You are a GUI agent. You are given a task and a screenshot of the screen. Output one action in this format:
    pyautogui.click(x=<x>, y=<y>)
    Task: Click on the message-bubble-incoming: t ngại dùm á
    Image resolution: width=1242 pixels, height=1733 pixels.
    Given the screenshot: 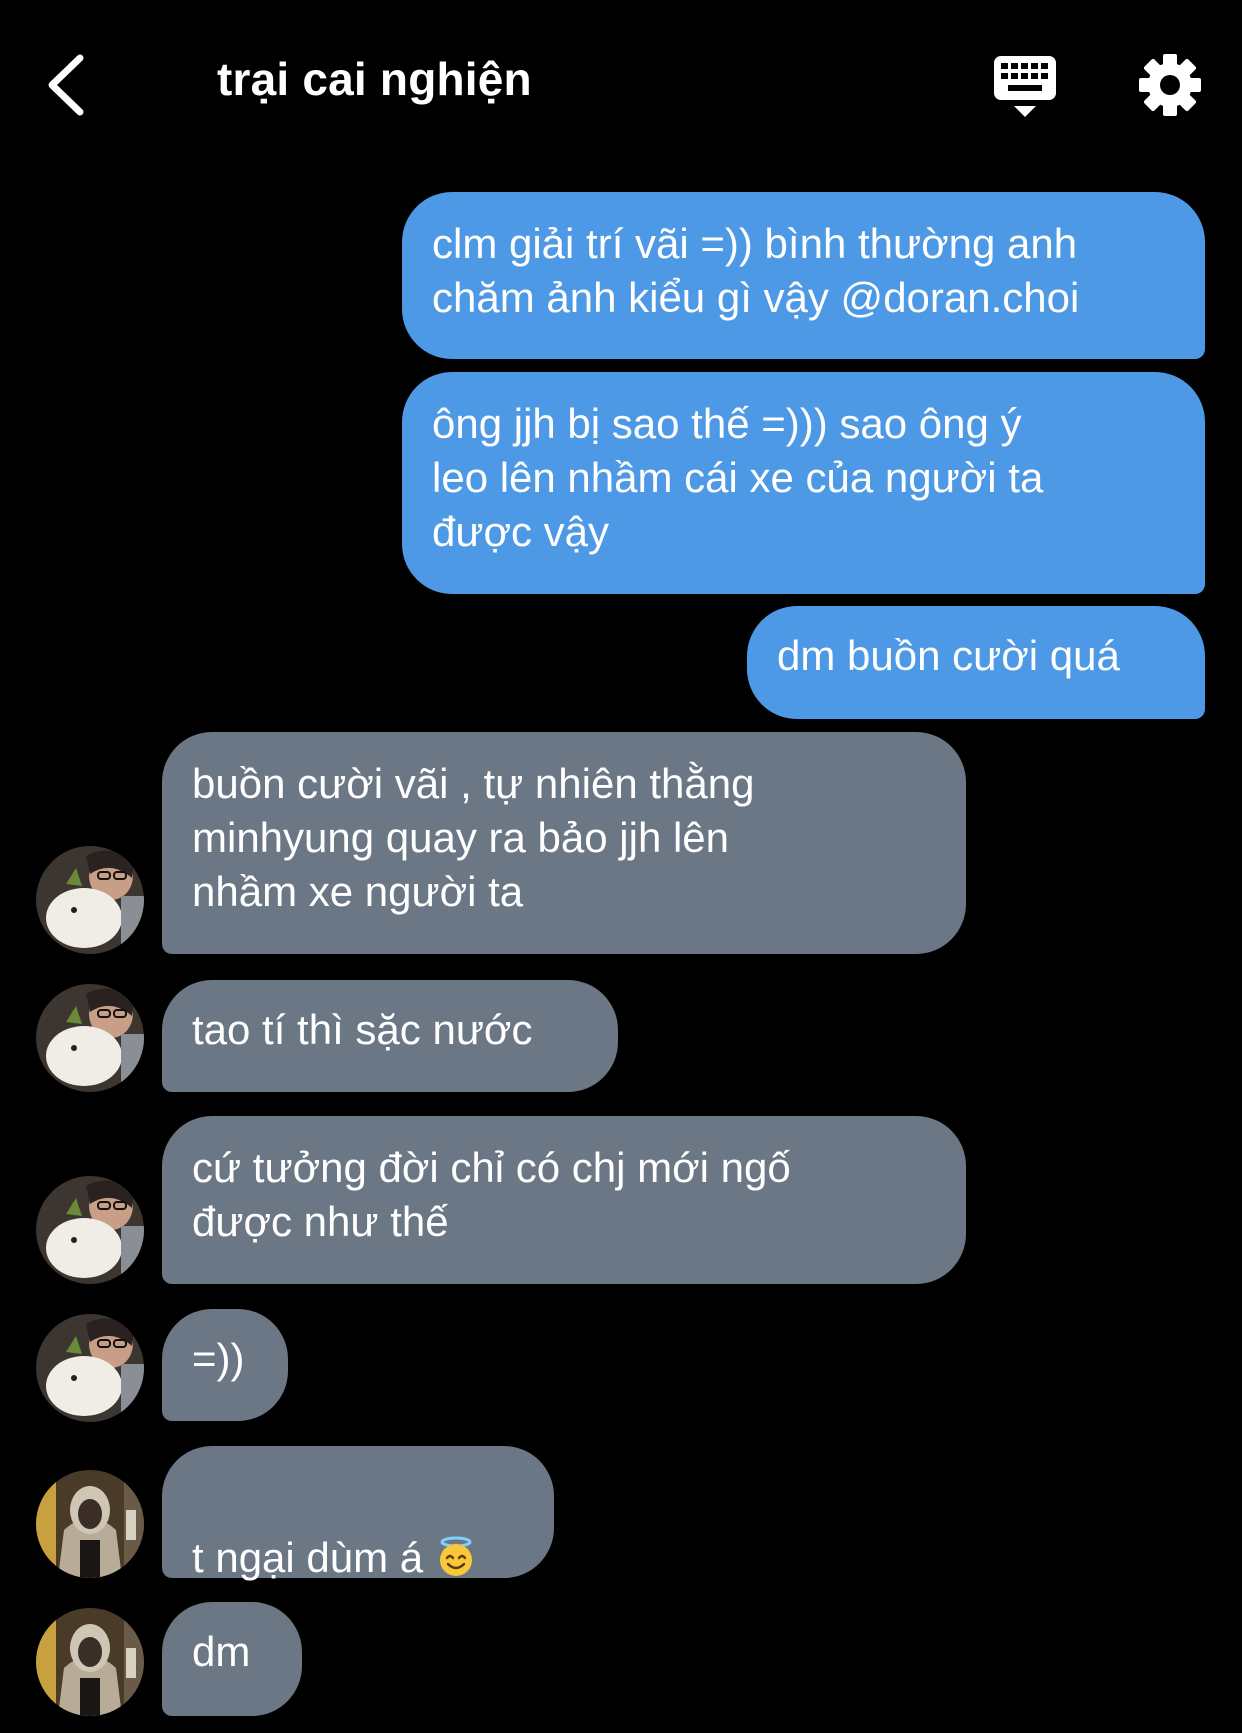 What is the action you would take?
    pyautogui.click(x=358, y=1513)
    